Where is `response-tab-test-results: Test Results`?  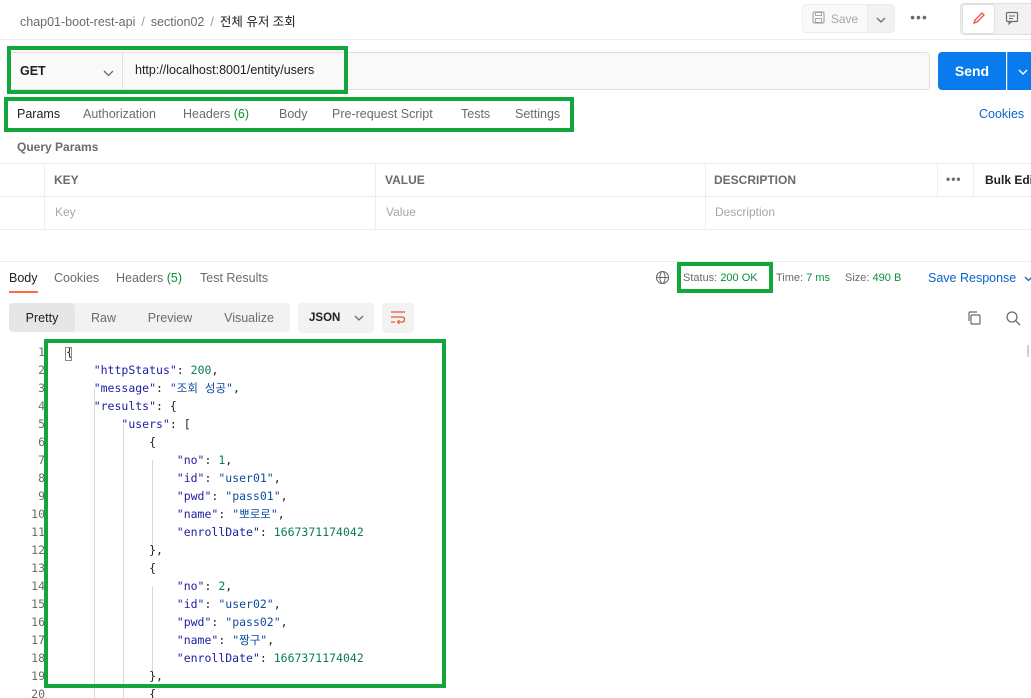
response-tab-test-results: Test Results is located at coordinates (234, 278).